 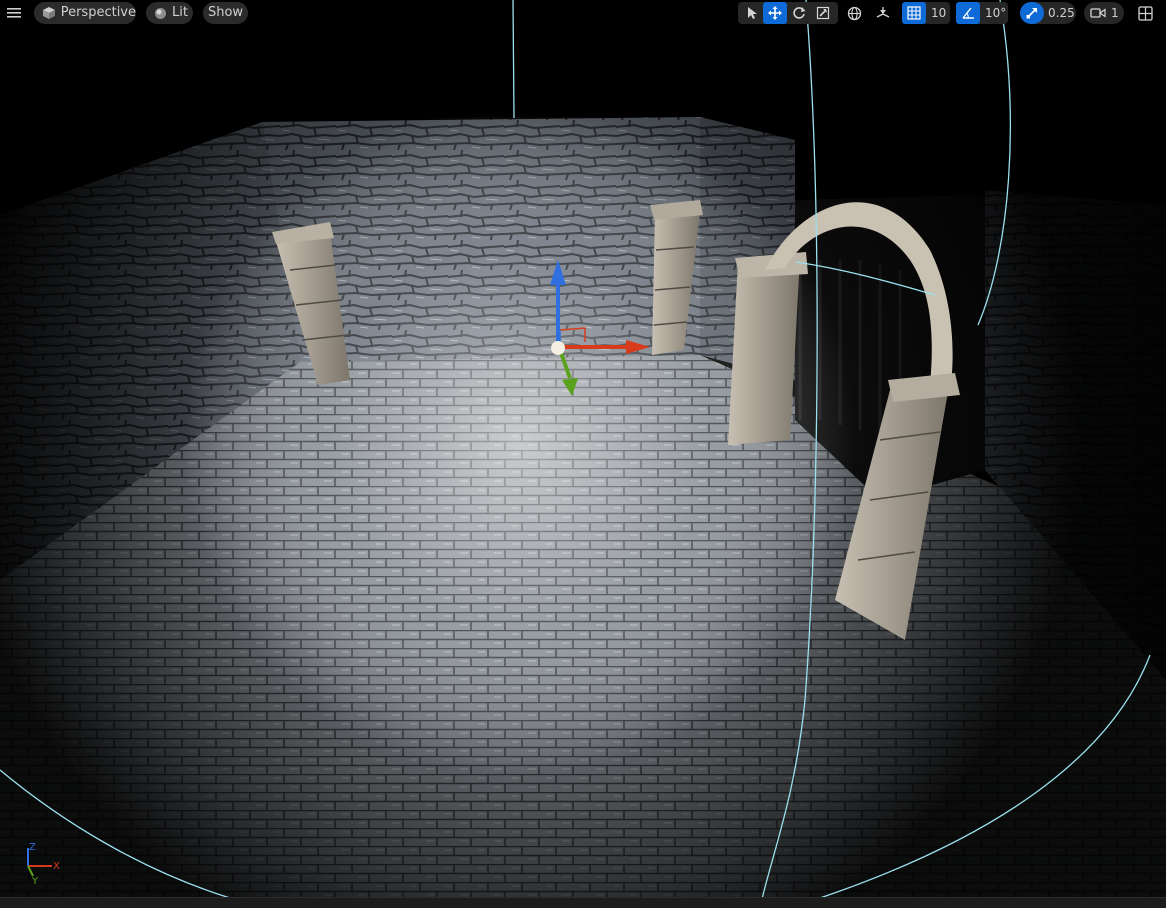 I want to click on surface-snap-icon, so click(x=883, y=12).